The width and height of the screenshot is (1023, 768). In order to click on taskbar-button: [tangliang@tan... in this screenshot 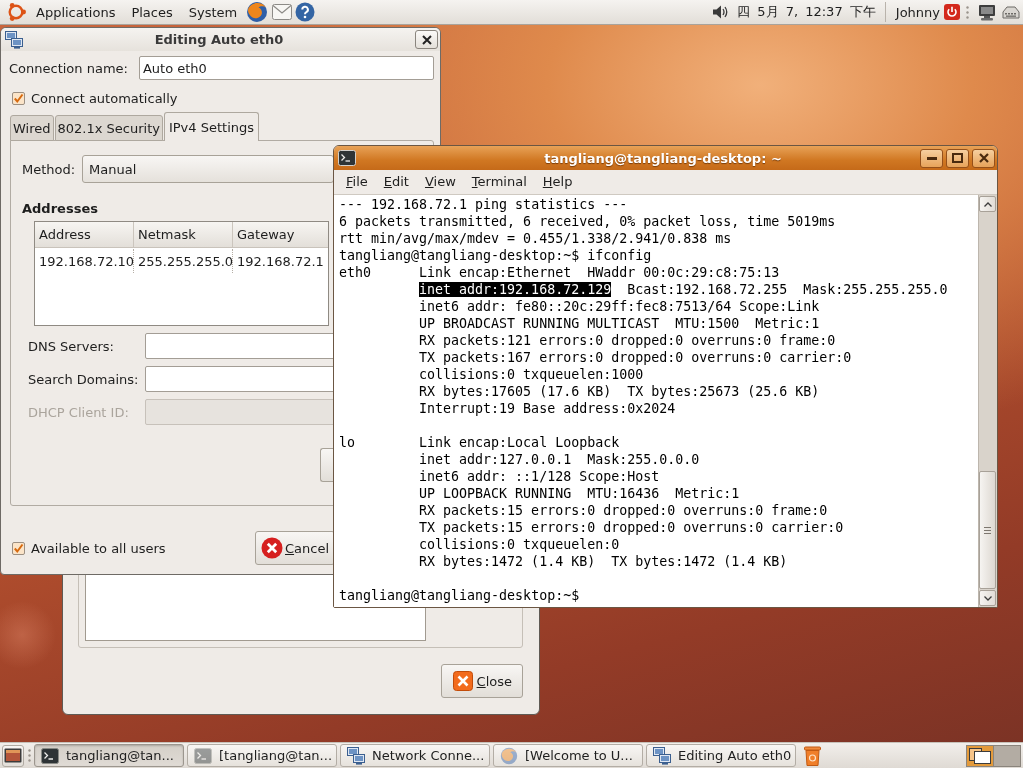, I will do `click(262, 755)`.